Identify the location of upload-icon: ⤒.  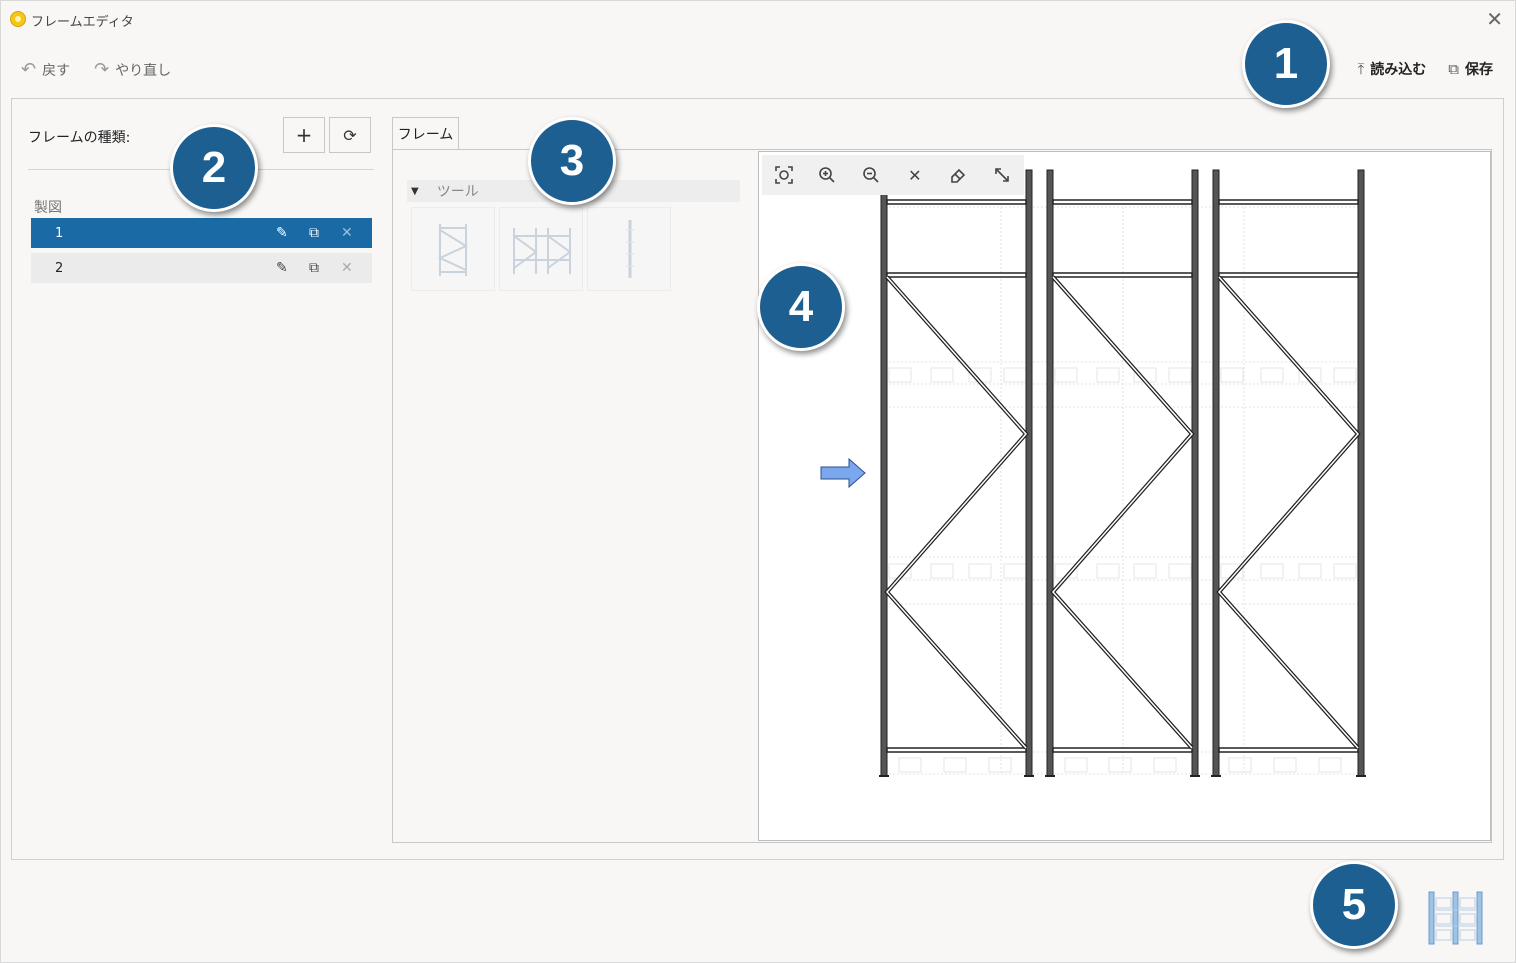
(1361, 69).